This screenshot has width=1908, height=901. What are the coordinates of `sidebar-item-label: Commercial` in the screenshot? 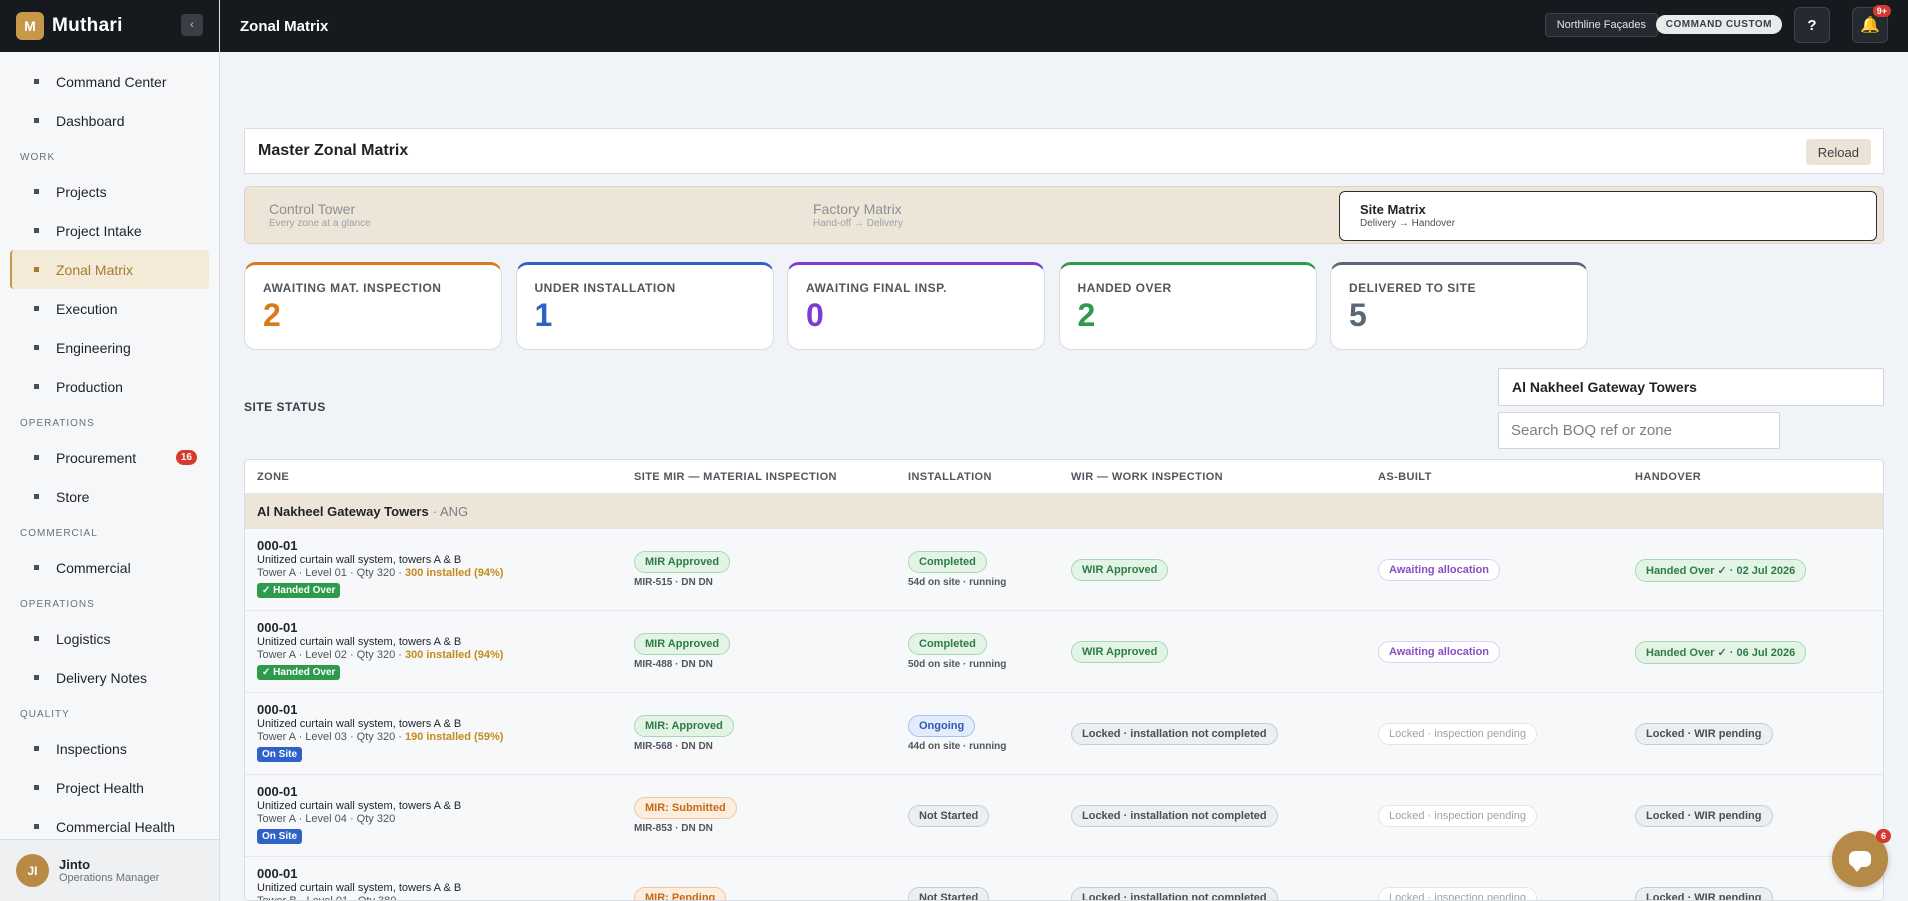 It's located at (93, 567).